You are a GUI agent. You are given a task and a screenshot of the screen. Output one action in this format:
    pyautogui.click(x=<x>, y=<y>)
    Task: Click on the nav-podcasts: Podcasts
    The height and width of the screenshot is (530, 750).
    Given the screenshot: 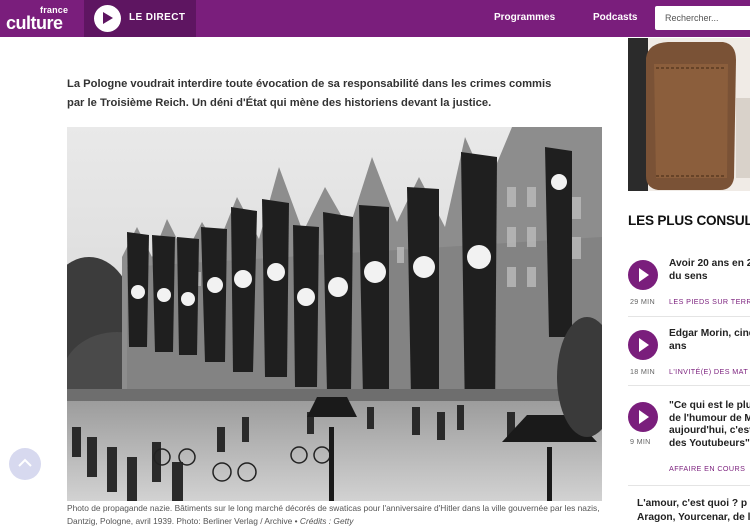 What is the action you would take?
    pyautogui.click(x=615, y=17)
    